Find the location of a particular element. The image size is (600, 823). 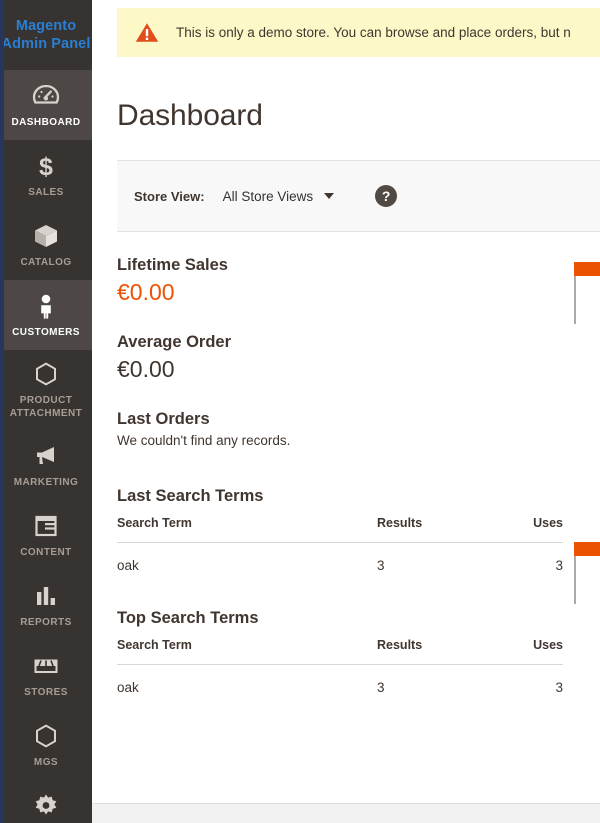

sidebar-label-sales: SALES is located at coordinates (46, 192).